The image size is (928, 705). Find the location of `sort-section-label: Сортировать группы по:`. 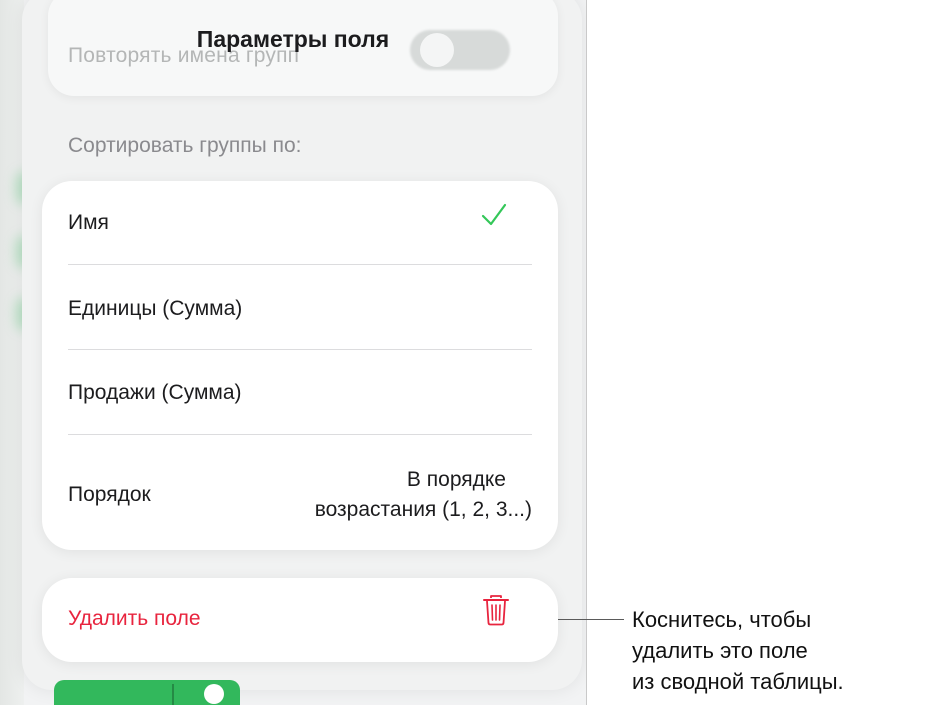

sort-section-label: Сортировать группы по: is located at coordinates (185, 145).